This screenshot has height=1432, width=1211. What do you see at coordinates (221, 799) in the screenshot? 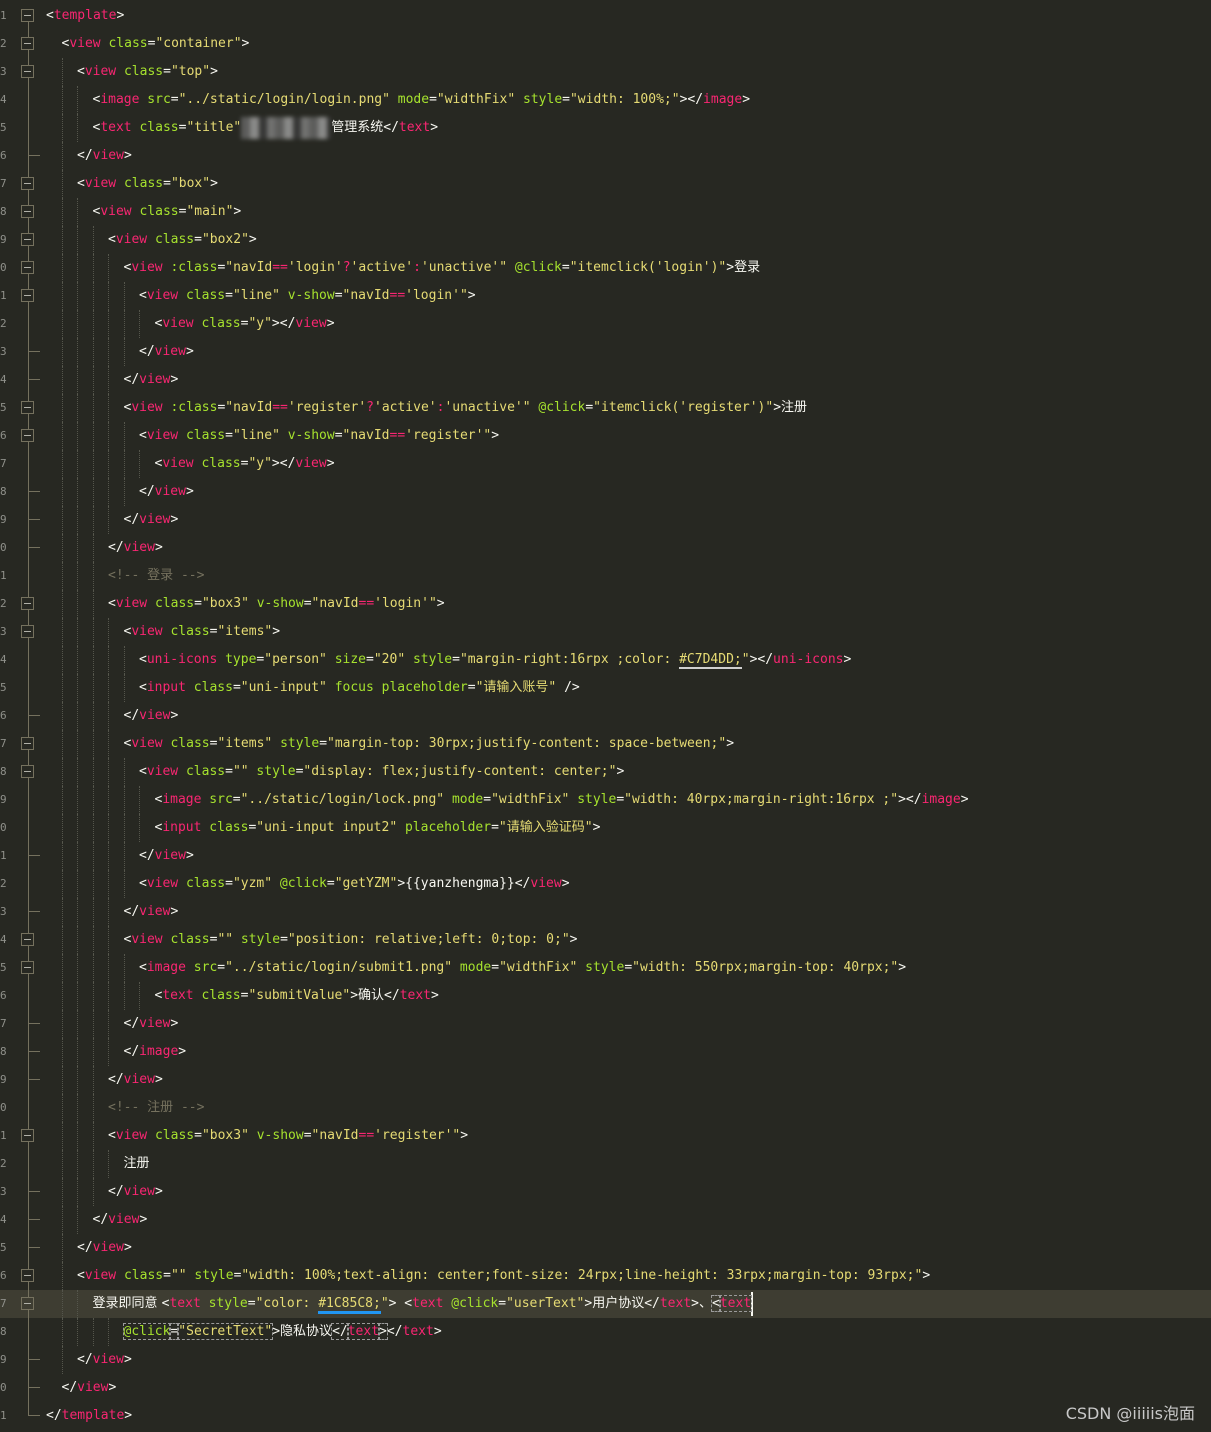
I see `code-token: src` at bounding box center [221, 799].